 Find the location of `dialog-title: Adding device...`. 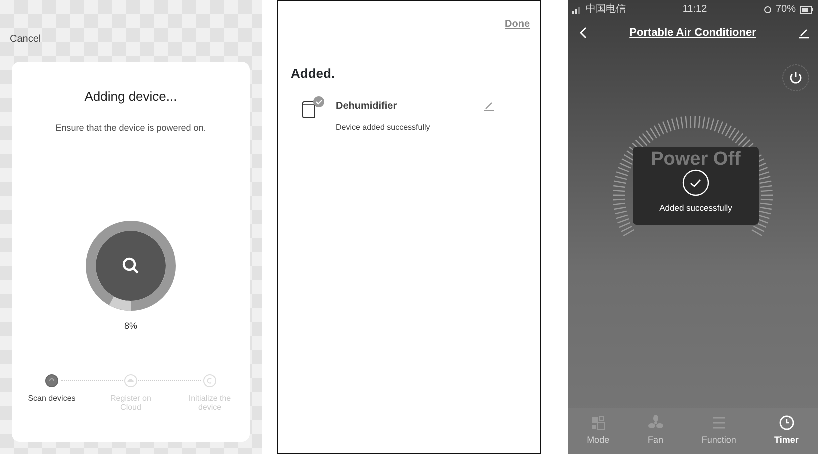

dialog-title: Adding device... is located at coordinates (131, 97).